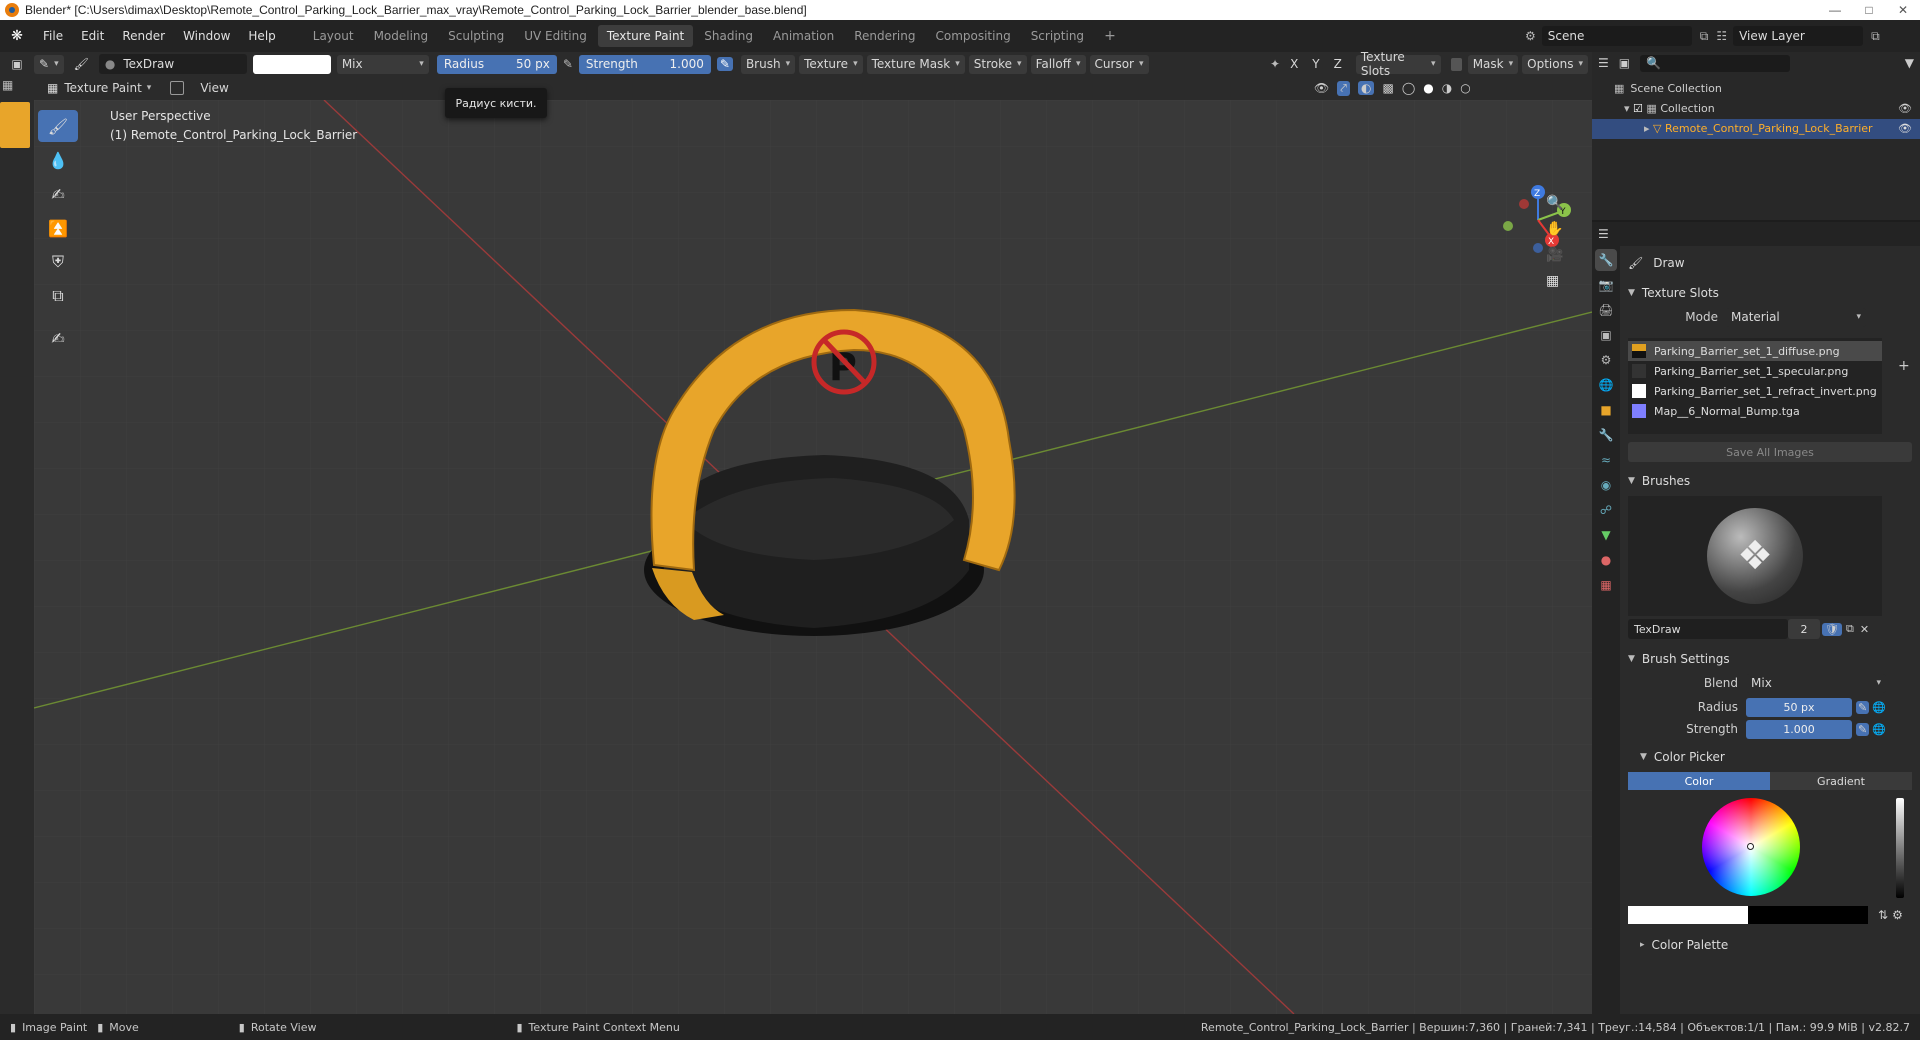 This screenshot has width=1920, height=1040. What do you see at coordinates (58, 126) in the screenshot?
I see `draw-tool-button: 🖌` at bounding box center [58, 126].